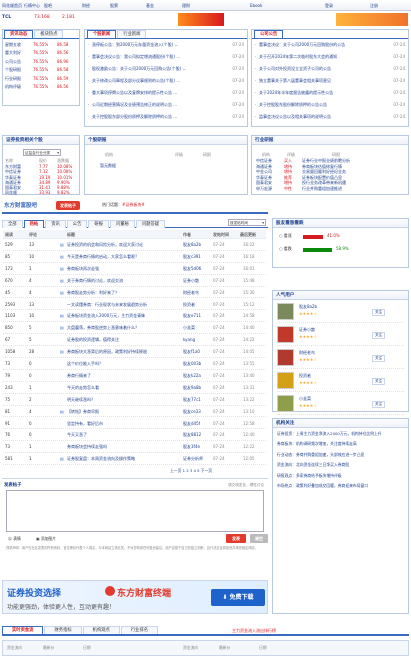 Image resolution: width=411 pixels, height=656 pixels. What do you see at coordinates (123, 435) in the screenshot?
I see `post-title: 今天又涨了` at bounding box center [123, 435].